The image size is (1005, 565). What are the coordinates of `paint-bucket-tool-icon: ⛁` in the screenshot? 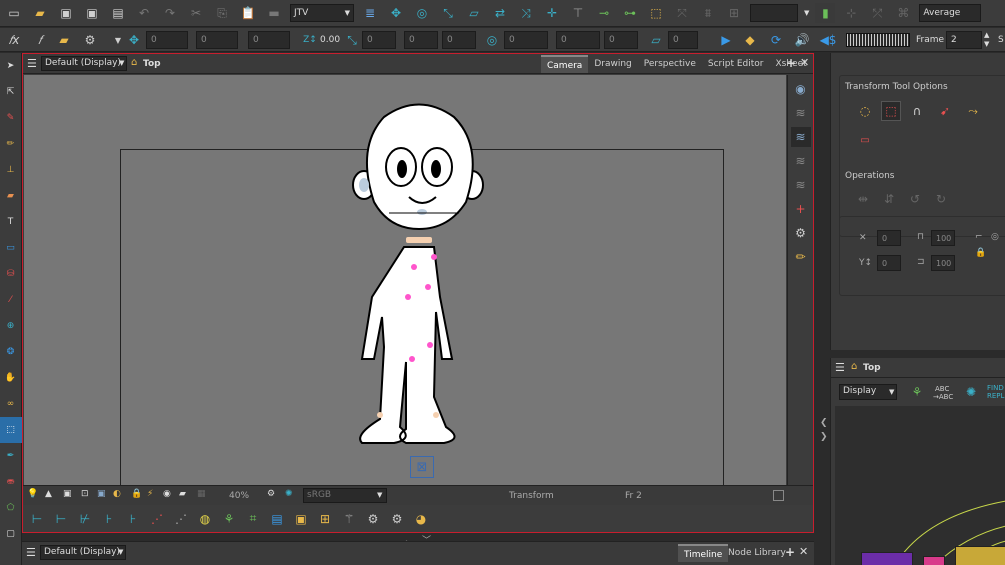 It's located at (11, 274).